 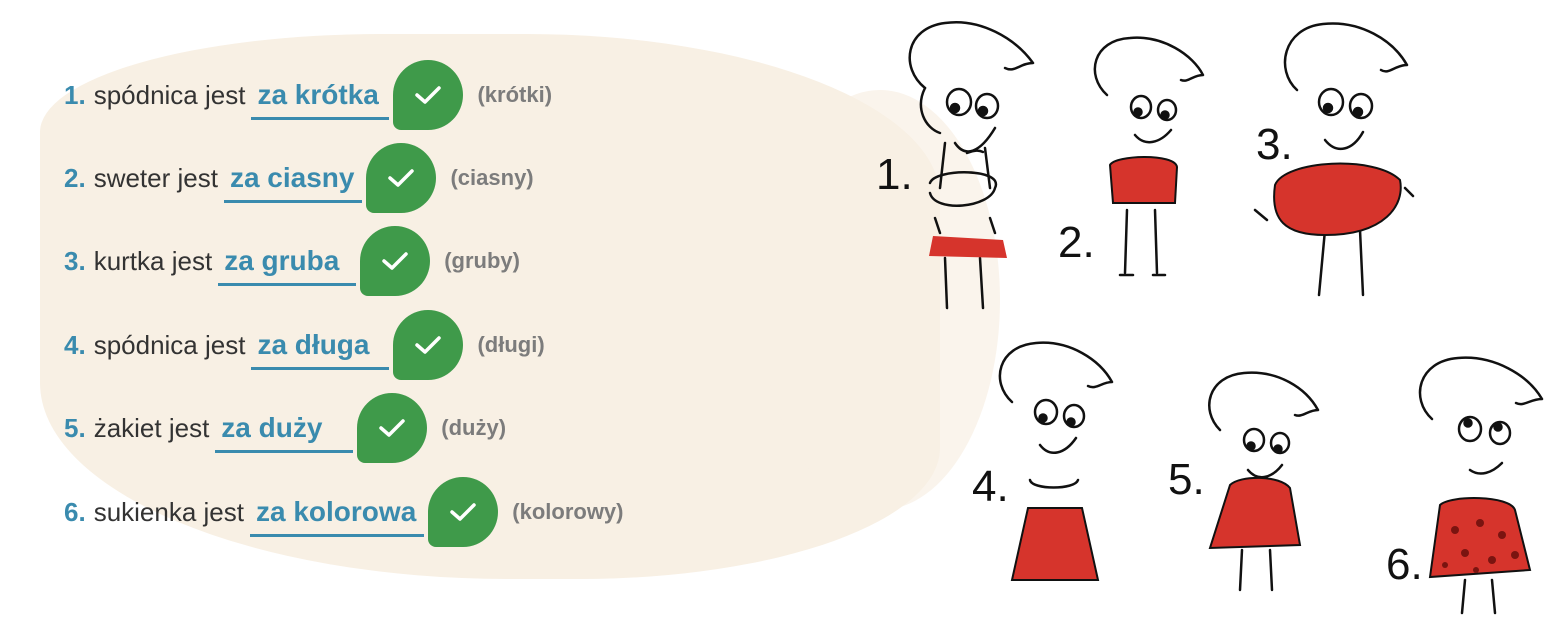 What do you see at coordinates (1481, 485) in the screenshot?
I see `woman-colorful-dress-illustration` at bounding box center [1481, 485].